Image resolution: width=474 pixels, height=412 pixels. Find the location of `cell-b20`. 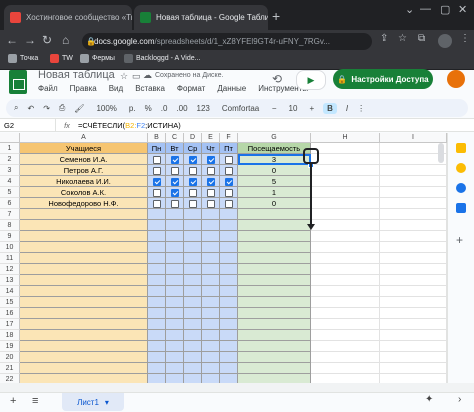

cell-b20 is located at coordinates (157, 357).